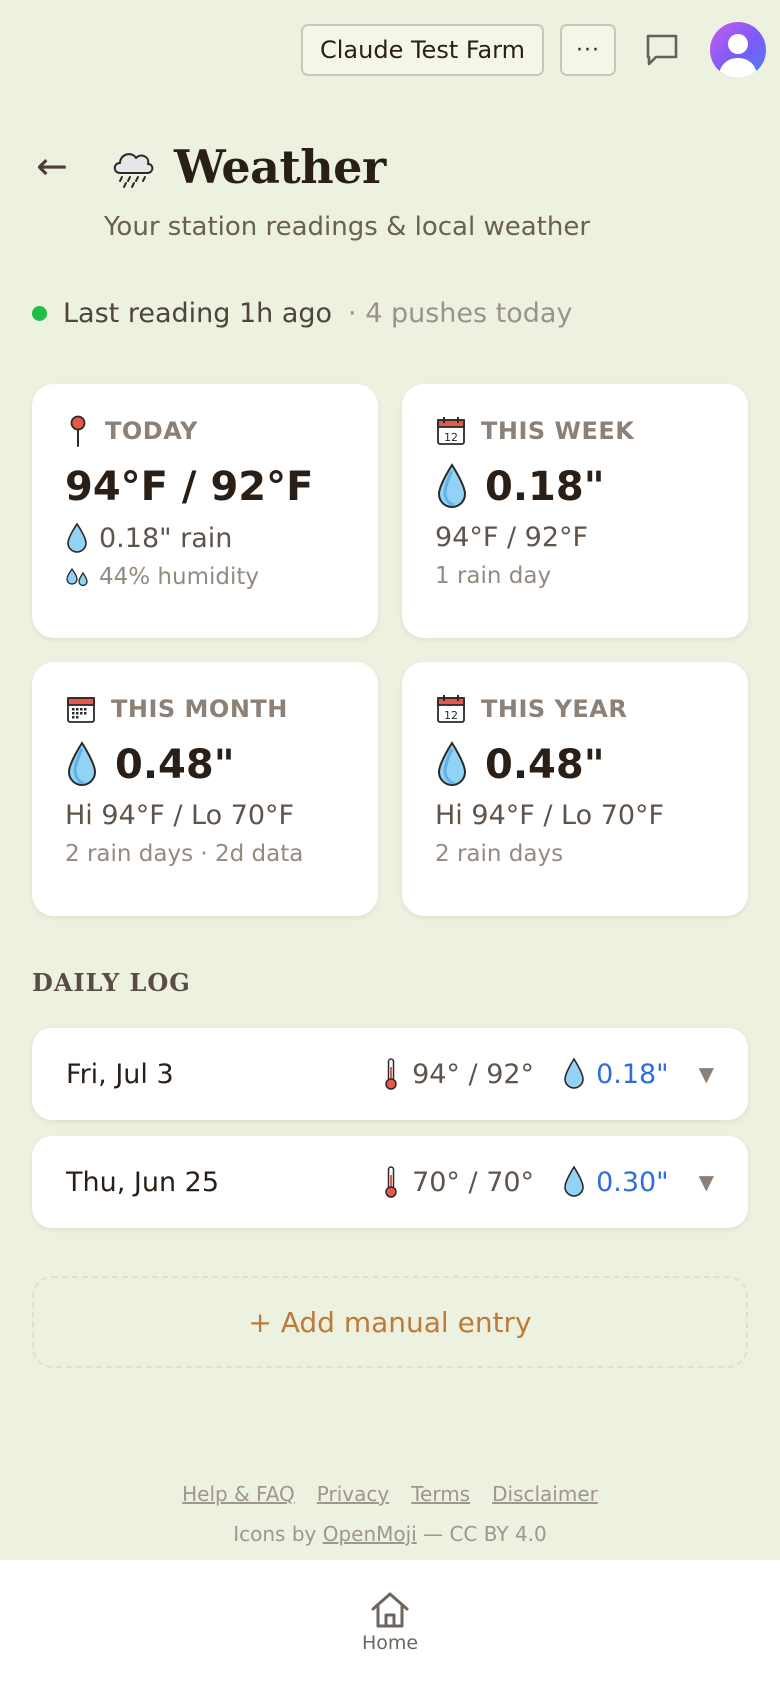 Image resolution: width=780 pixels, height=1688 pixels. What do you see at coordinates (120, 1074) in the screenshot?
I see `log-date: Fri, Jul 3` at bounding box center [120, 1074].